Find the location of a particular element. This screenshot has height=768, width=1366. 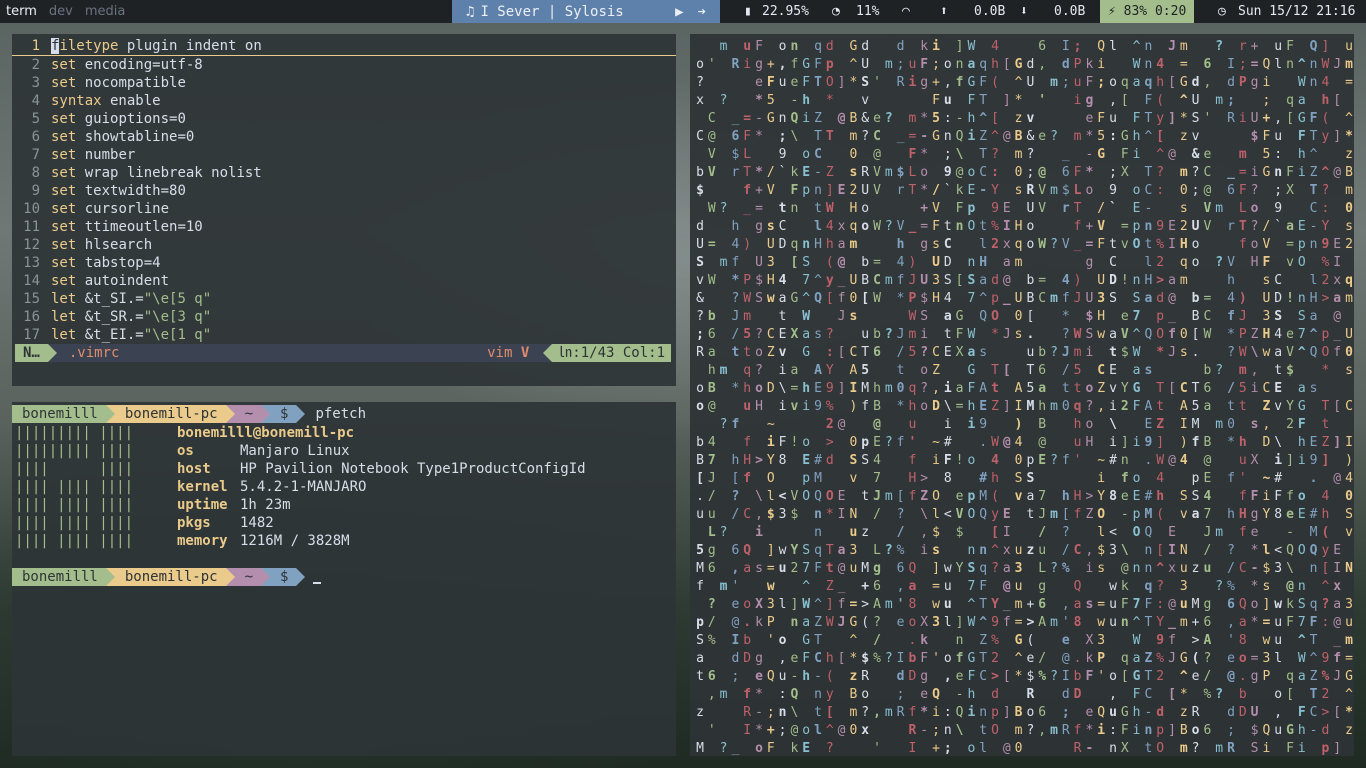

prompt-user: bonemilll is located at coordinates (59, 577).